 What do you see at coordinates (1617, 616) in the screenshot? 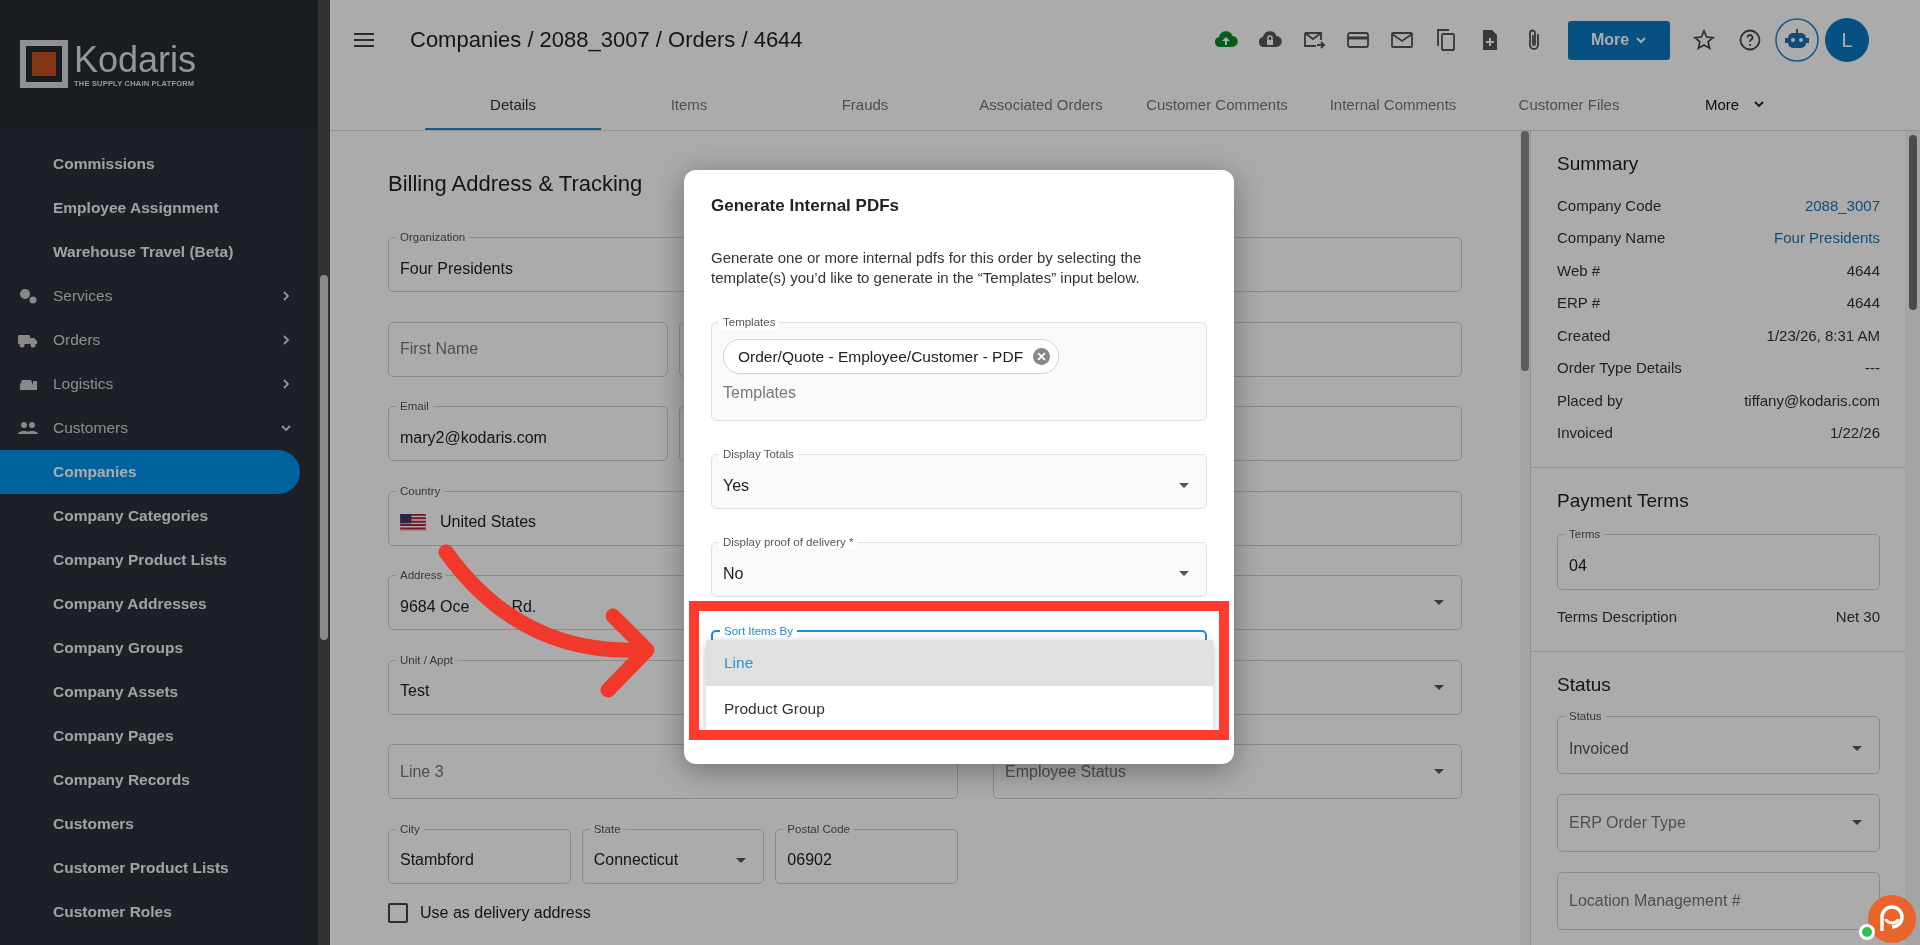
I see `terms-label: Terms Description` at bounding box center [1617, 616].